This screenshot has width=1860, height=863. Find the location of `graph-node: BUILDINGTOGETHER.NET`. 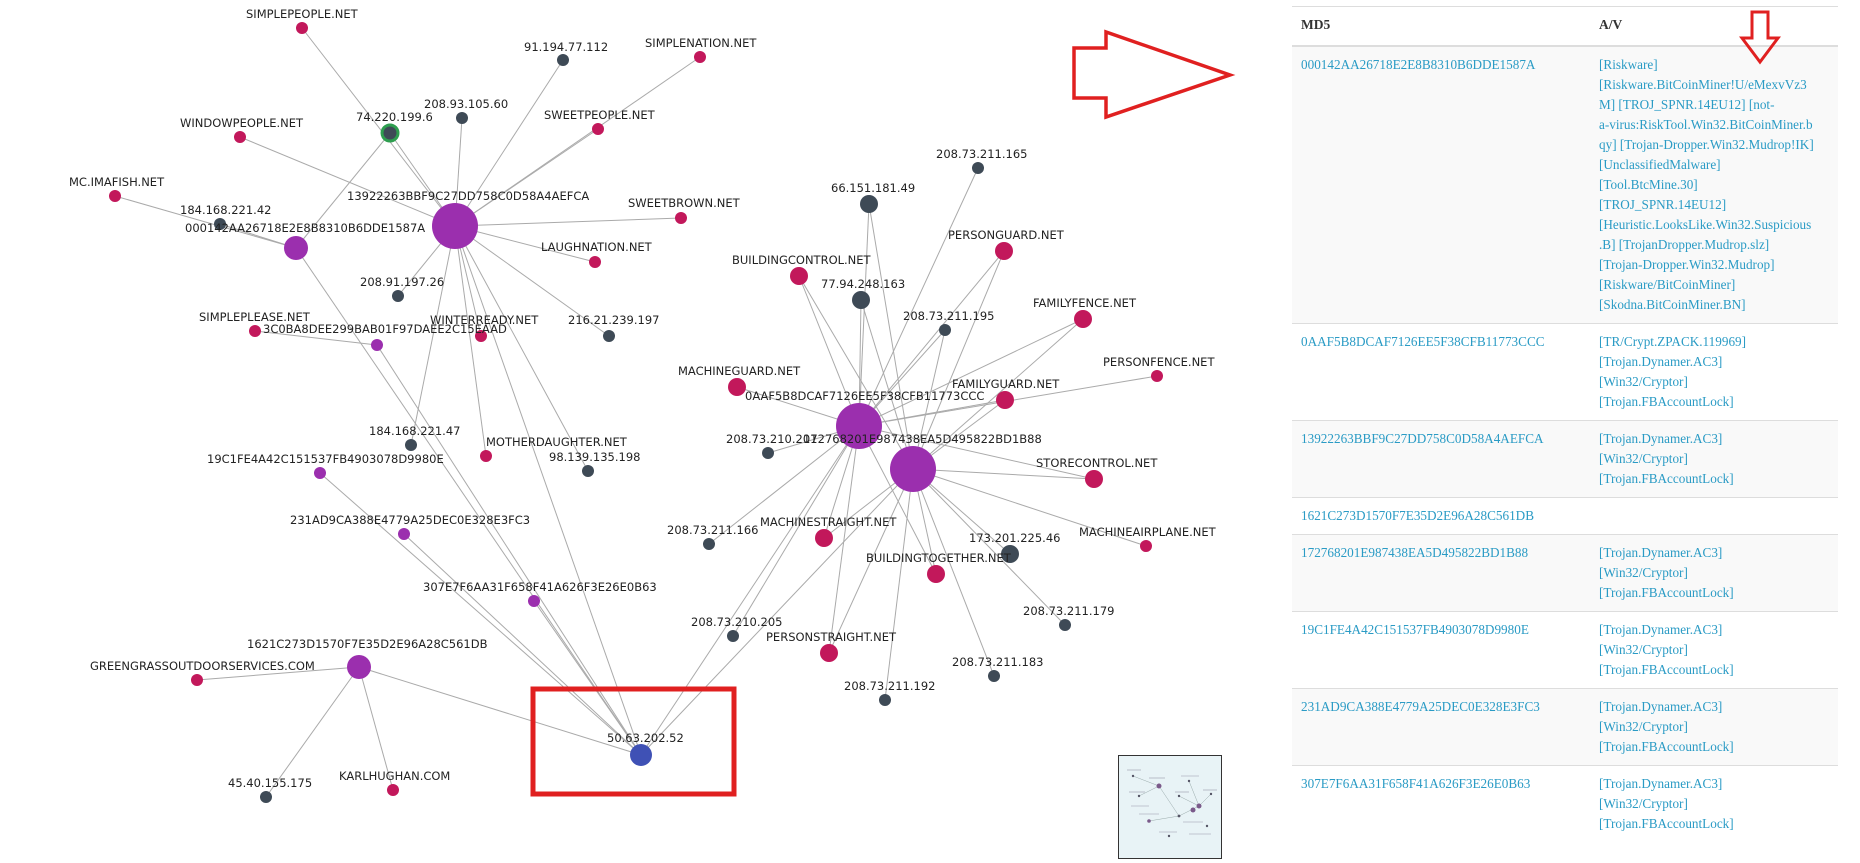

graph-node: BUILDINGTOGETHER.NET is located at coordinates (939, 567).